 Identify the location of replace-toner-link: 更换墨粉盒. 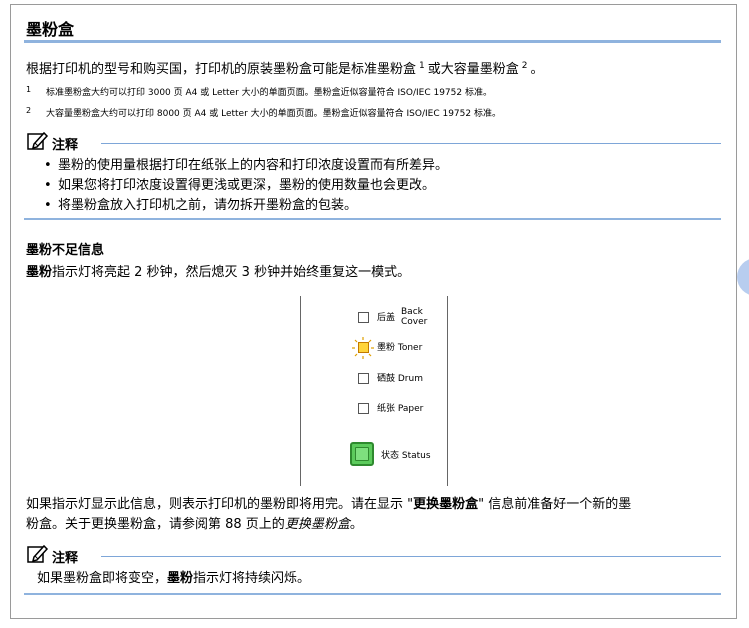
(317, 524).